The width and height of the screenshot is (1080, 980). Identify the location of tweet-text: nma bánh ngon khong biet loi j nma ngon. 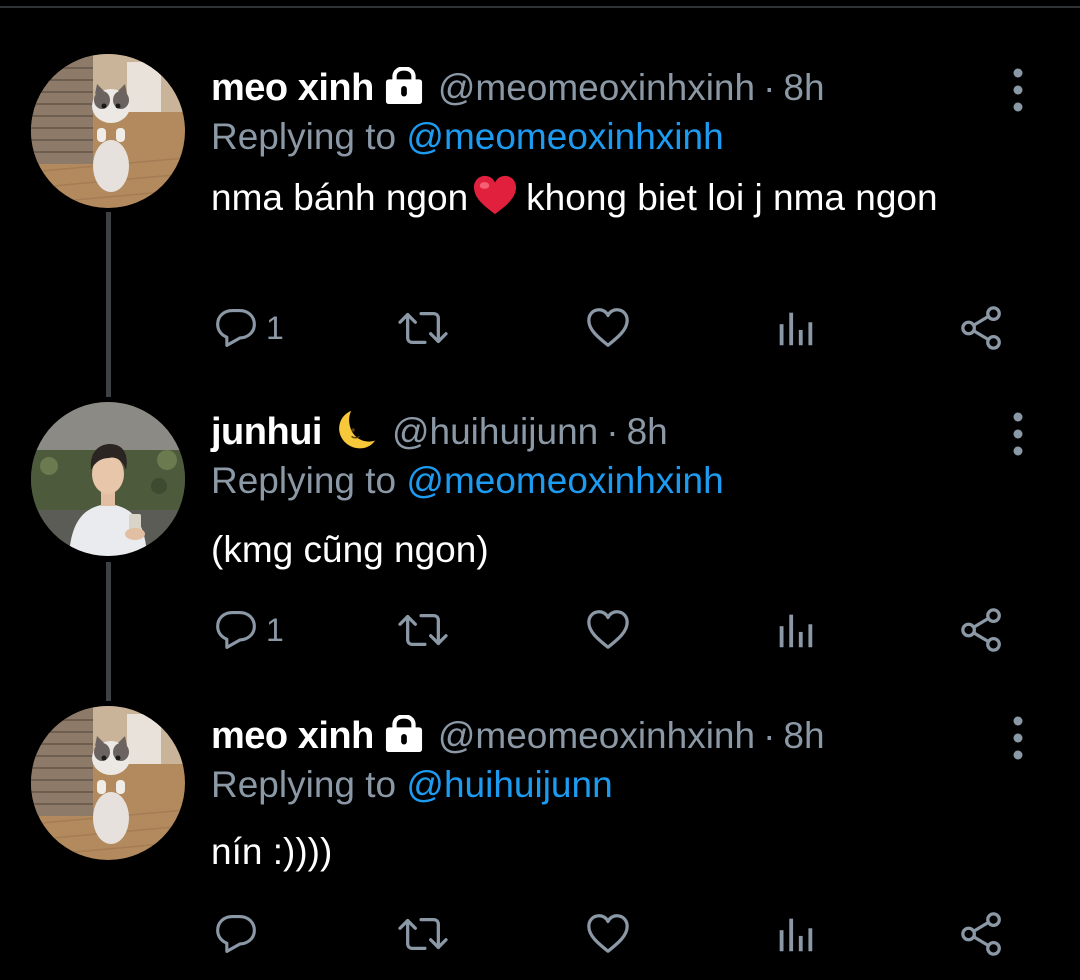
(591, 200).